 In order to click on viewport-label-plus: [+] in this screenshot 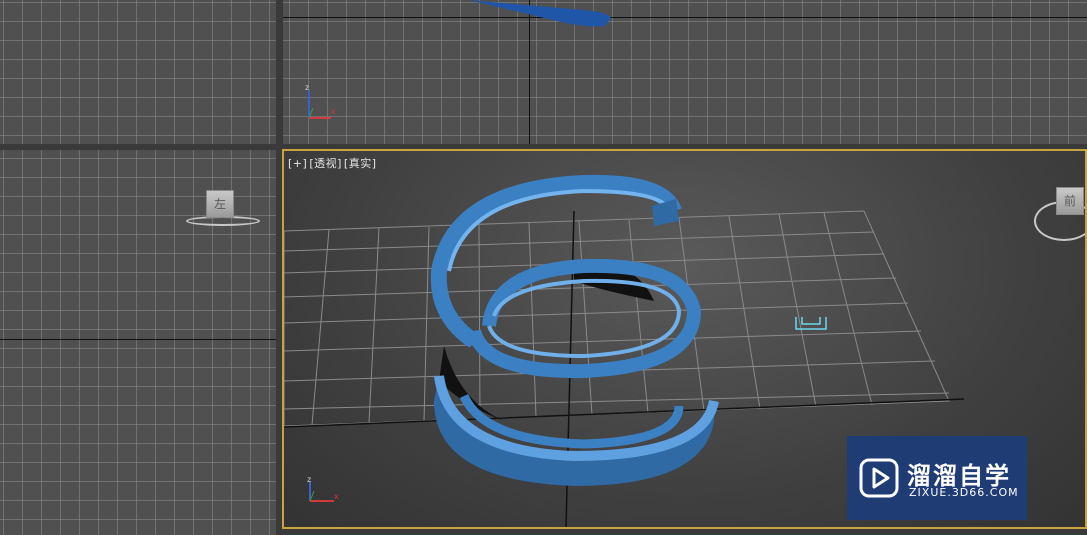, I will do `click(297, 163)`.